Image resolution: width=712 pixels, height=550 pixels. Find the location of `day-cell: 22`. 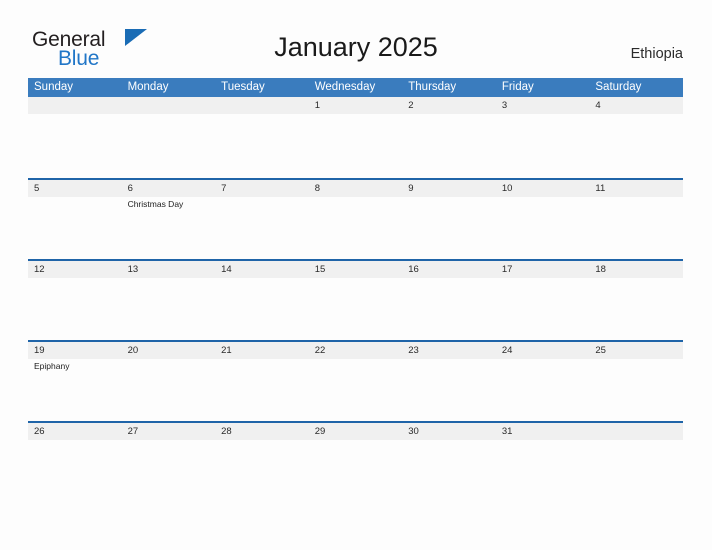

day-cell: 22 is located at coordinates (356, 350).